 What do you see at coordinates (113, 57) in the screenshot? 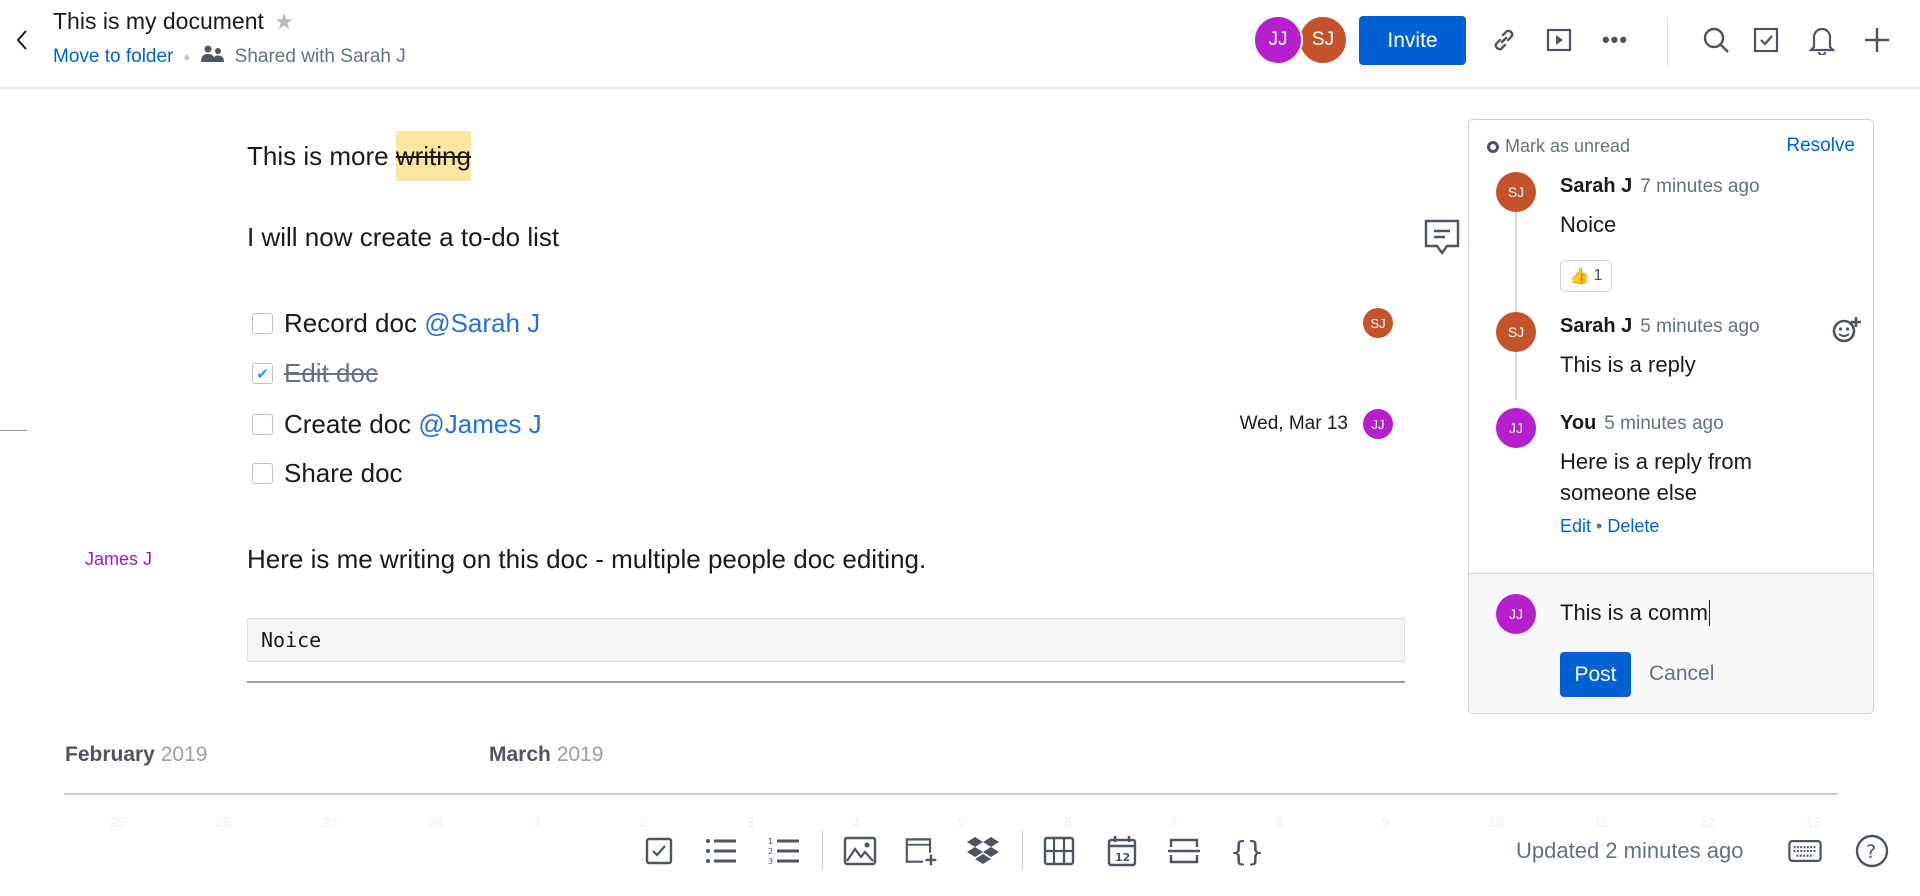
I see `move-to-folder-link: Move to folder` at bounding box center [113, 57].